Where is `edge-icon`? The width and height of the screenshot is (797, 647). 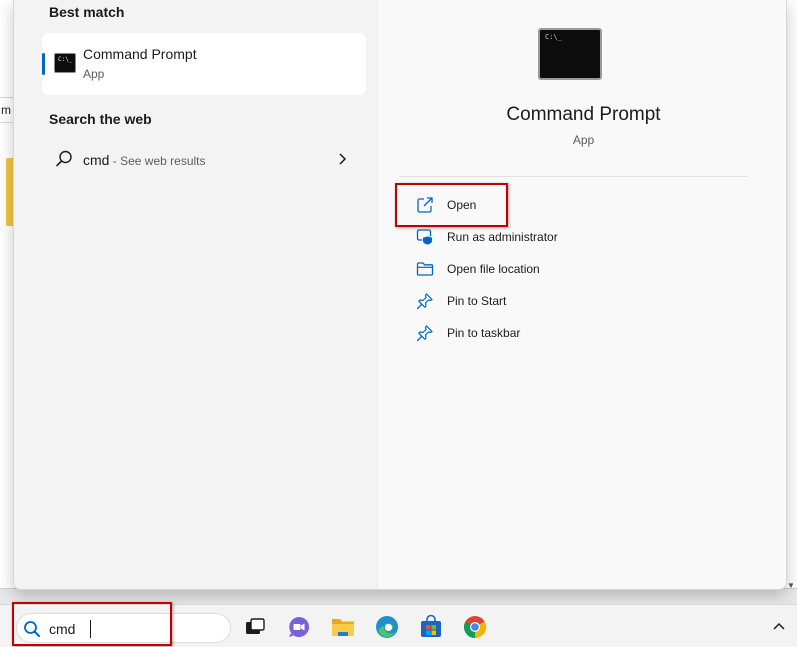 edge-icon is located at coordinates (387, 627).